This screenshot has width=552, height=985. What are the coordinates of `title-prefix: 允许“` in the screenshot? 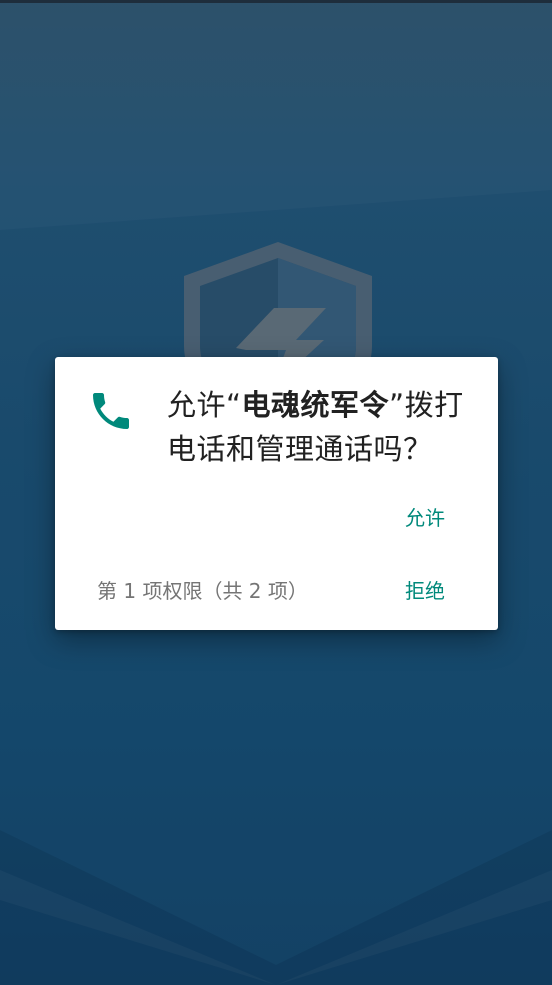 It's located at (204, 405).